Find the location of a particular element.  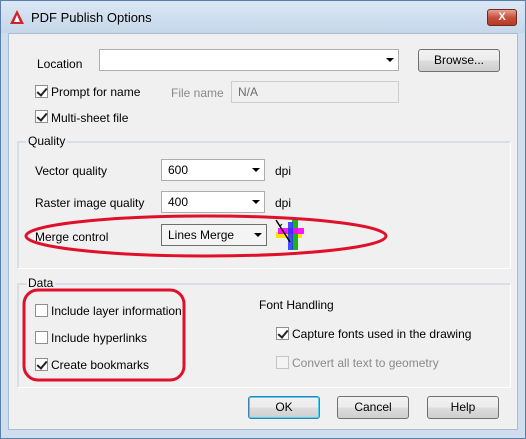

location-combo is located at coordinates (249, 60).